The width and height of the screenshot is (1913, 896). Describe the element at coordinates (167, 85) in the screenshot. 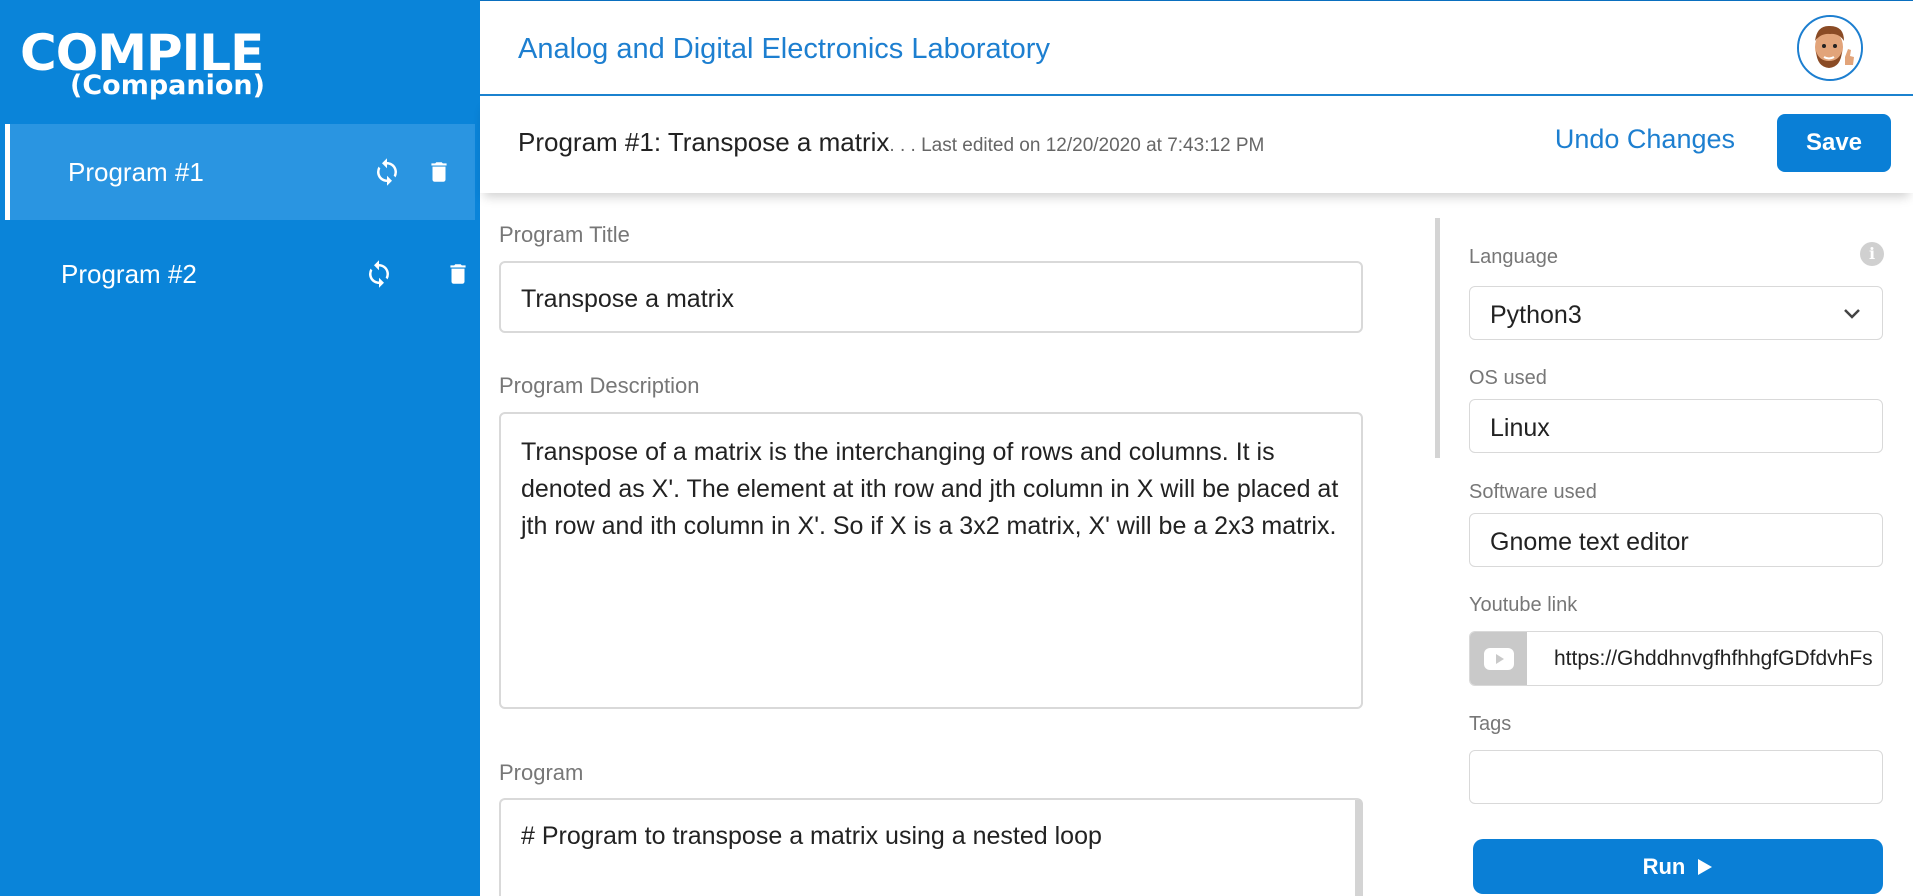

I see `logo-sub-text: (Companion)` at that location.